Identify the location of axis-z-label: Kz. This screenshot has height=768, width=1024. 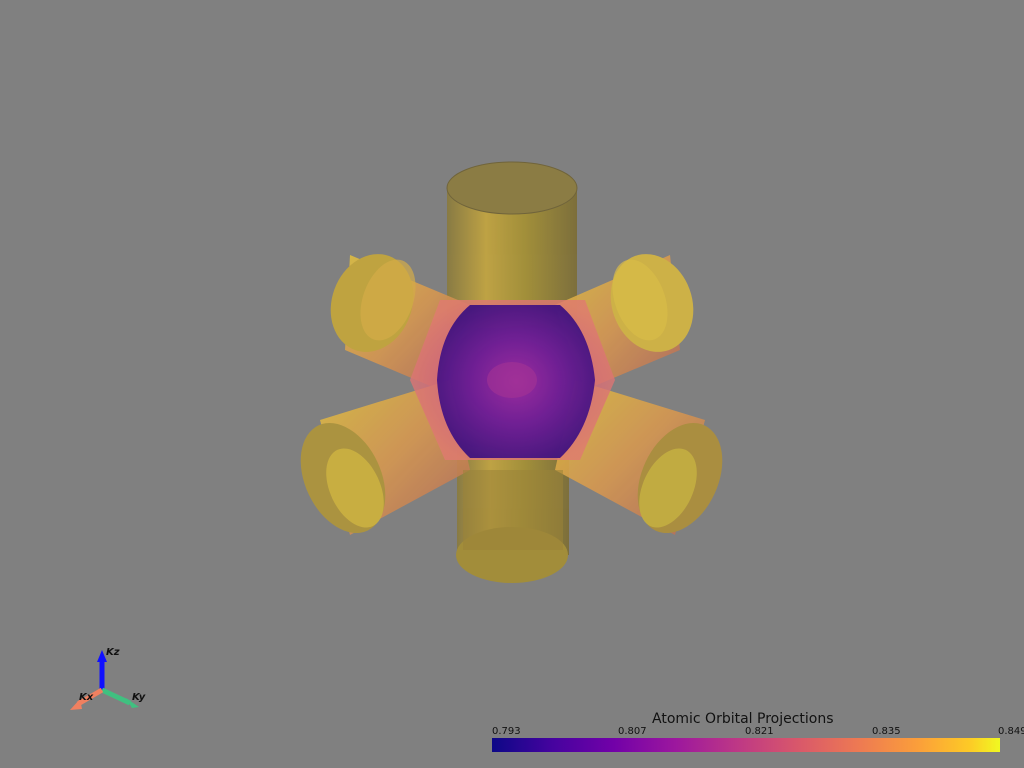
(113, 652).